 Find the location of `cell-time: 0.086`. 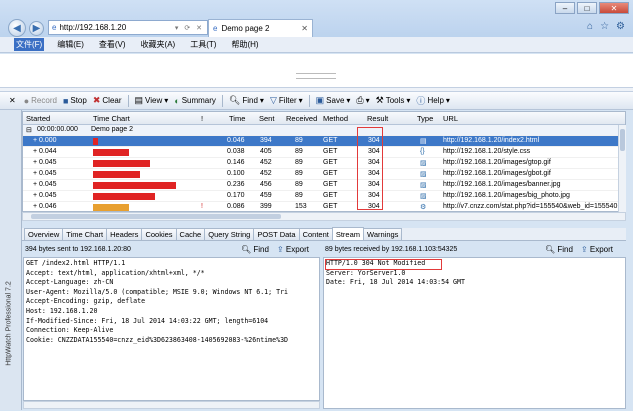

cell-time: 0.086 is located at coordinates (236, 206).